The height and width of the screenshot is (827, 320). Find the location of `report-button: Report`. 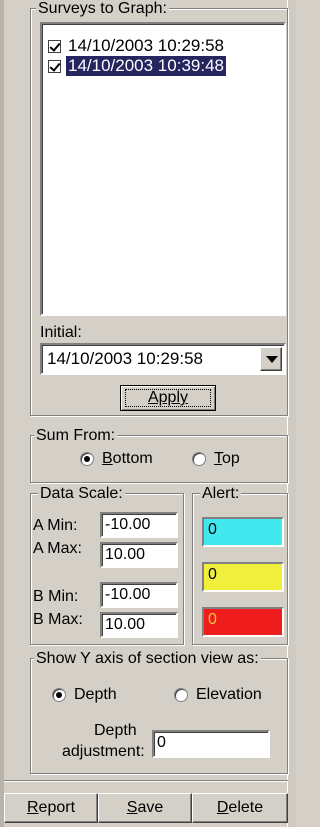

report-button: Report is located at coordinates (51, 808).